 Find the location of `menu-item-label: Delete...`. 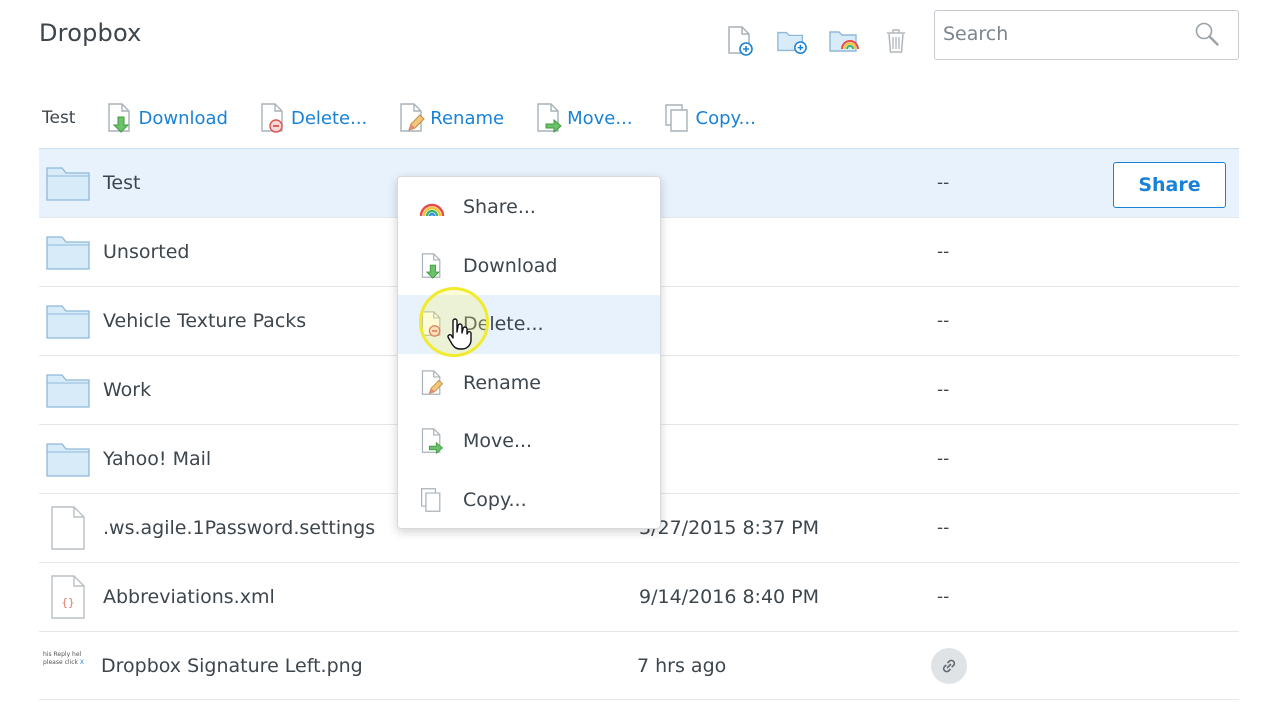

menu-item-label: Delete... is located at coordinates (503, 324).